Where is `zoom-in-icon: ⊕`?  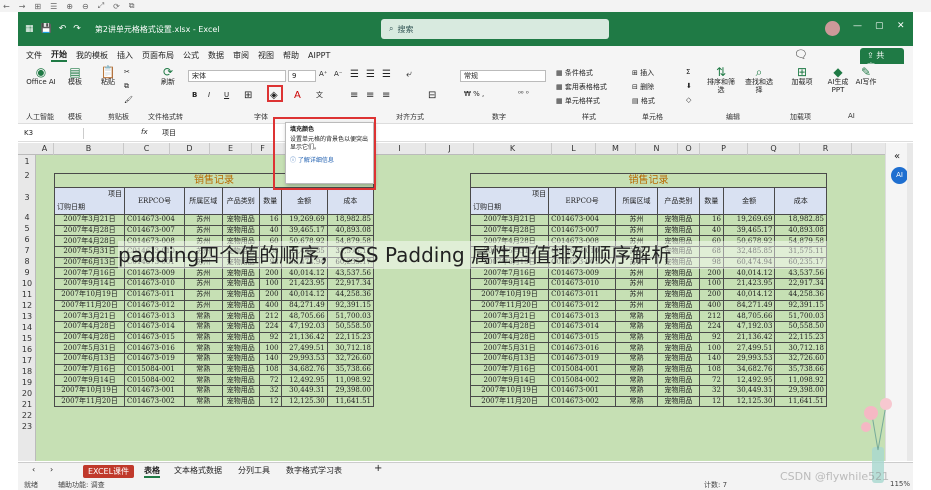 zoom-in-icon: ⊕ is located at coordinates (69, 6).